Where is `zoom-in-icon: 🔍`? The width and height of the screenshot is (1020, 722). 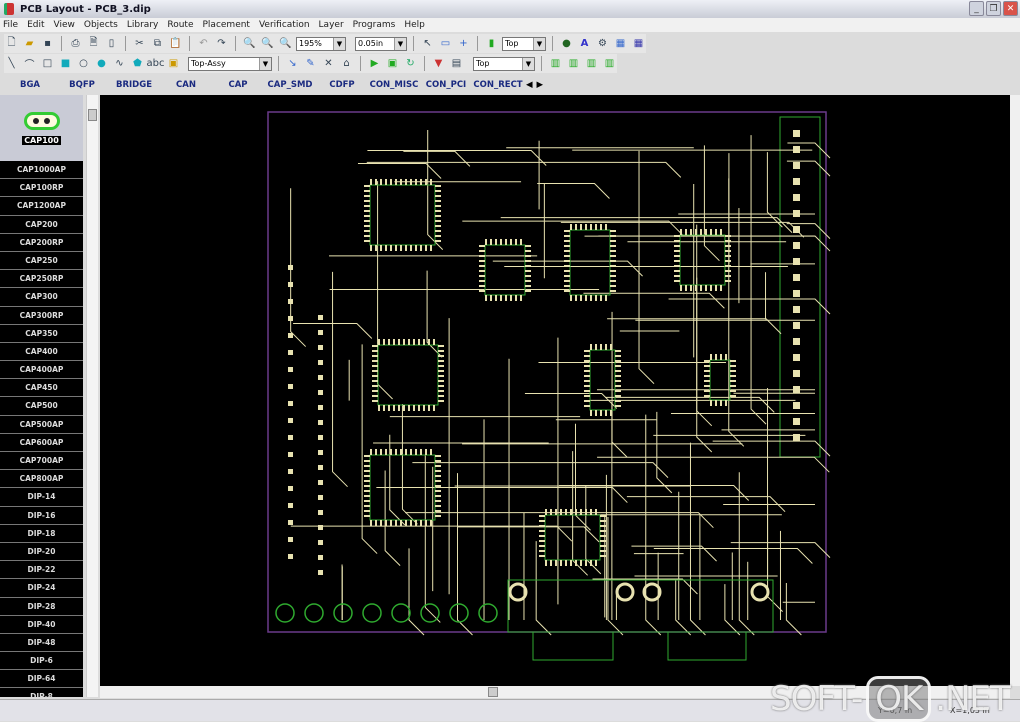
zoom-in-icon: 🔍 is located at coordinates (249, 43).